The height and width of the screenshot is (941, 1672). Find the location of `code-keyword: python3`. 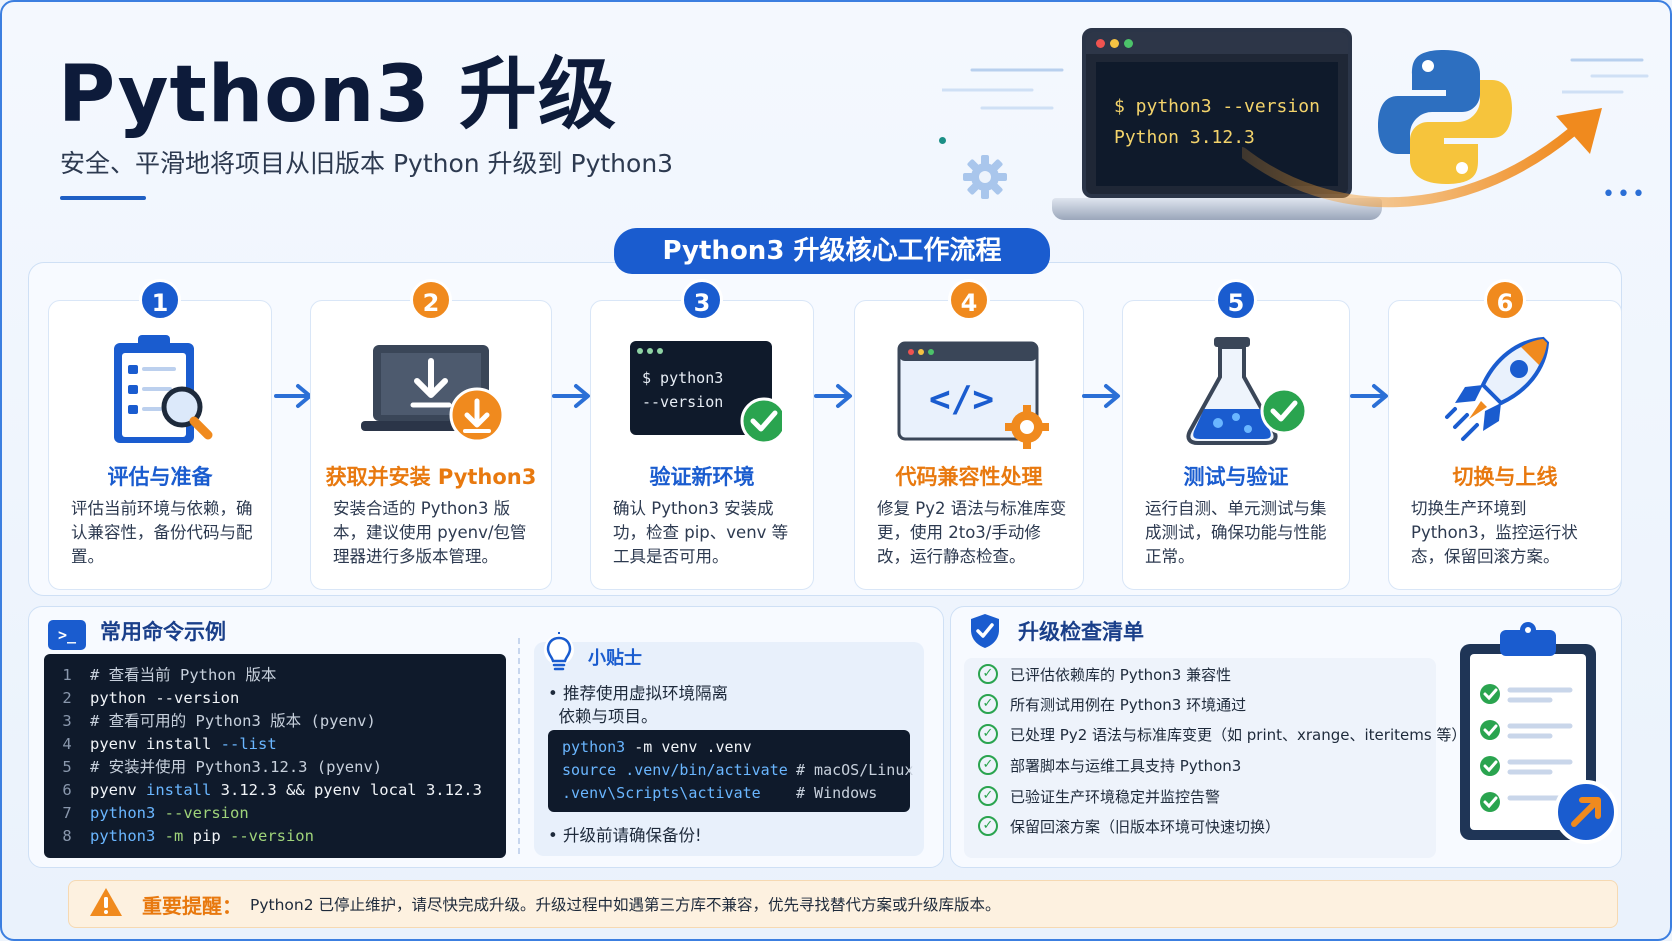

code-keyword: python3 is located at coordinates (594, 747).